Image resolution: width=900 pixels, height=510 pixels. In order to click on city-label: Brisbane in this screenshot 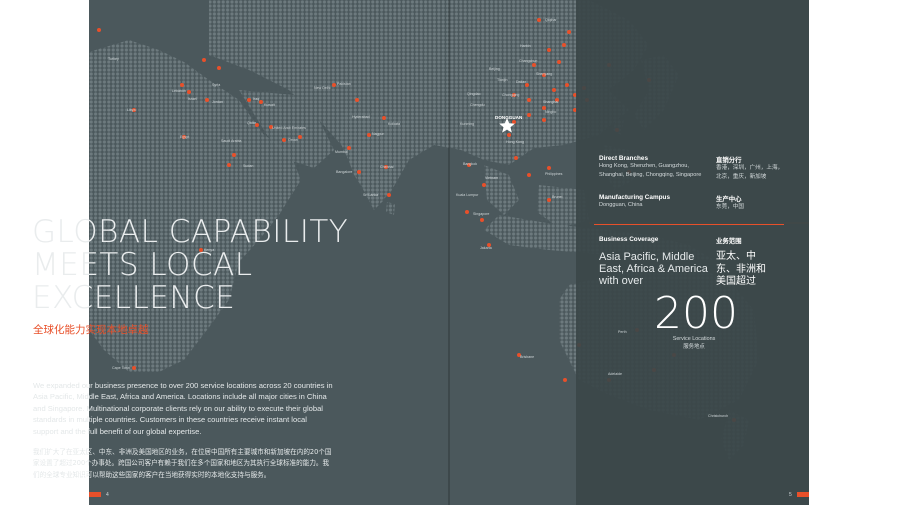, I will do `click(527, 357)`.